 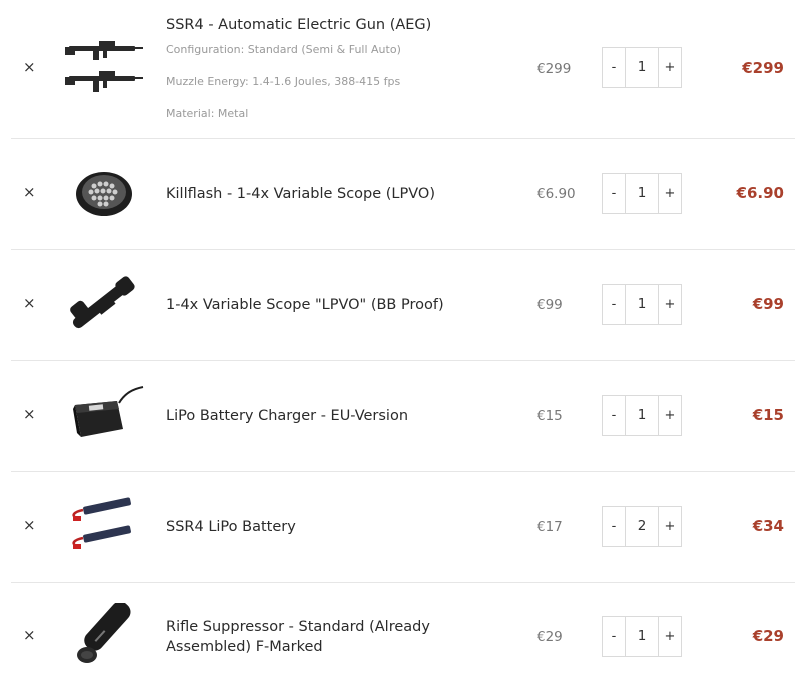 I want to click on rifle-icon, so click(x=104, y=66).